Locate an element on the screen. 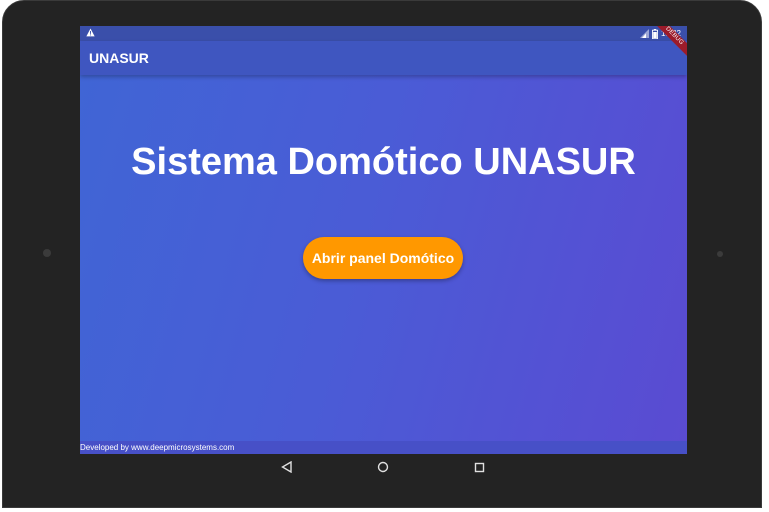 The height and width of the screenshot is (512, 769). home-icon is located at coordinates (383, 467).